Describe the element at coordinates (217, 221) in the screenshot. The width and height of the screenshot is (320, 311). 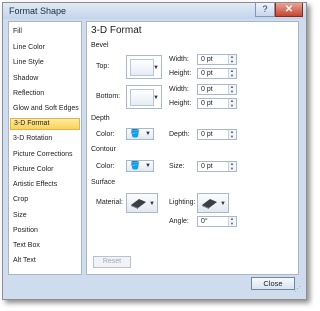
I see `angle-spinner: 0° ▲ ▼` at that location.